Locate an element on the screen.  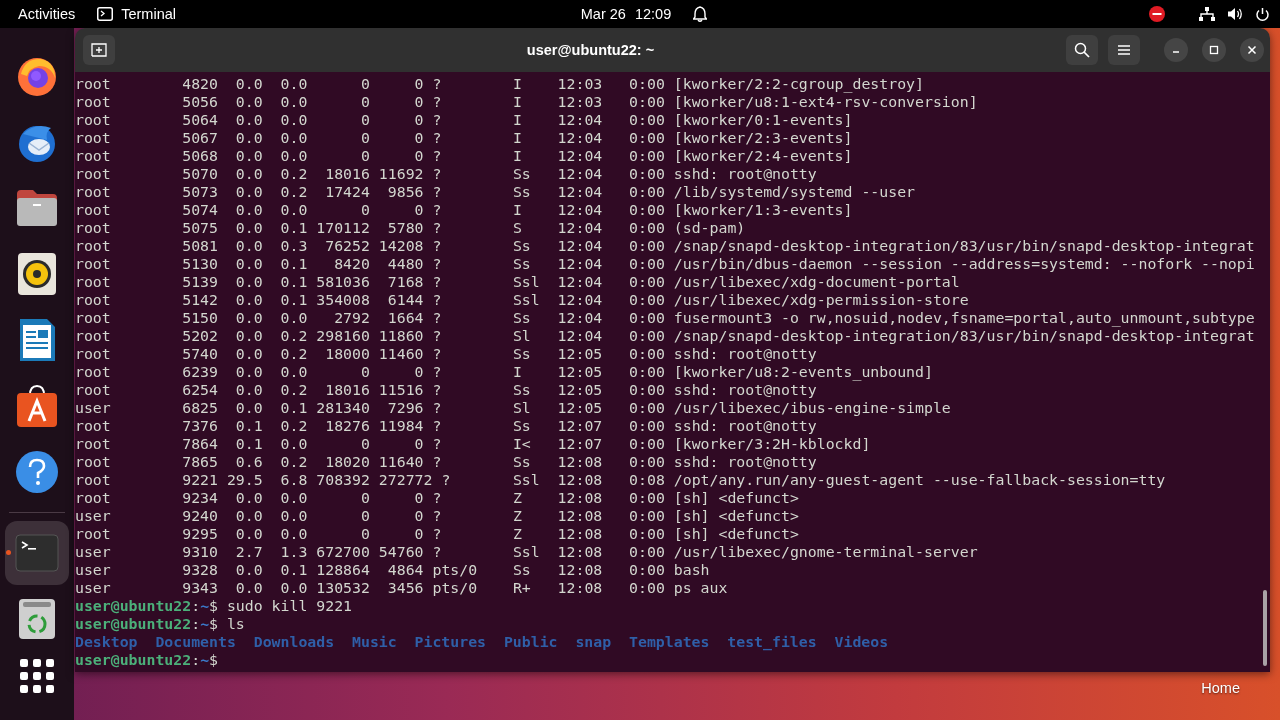
output-line: root 7376 0.1 0.2 18276 11984 ? Ss 12:07 0:00 sshd: root@notty is located at coordinates (446, 426).